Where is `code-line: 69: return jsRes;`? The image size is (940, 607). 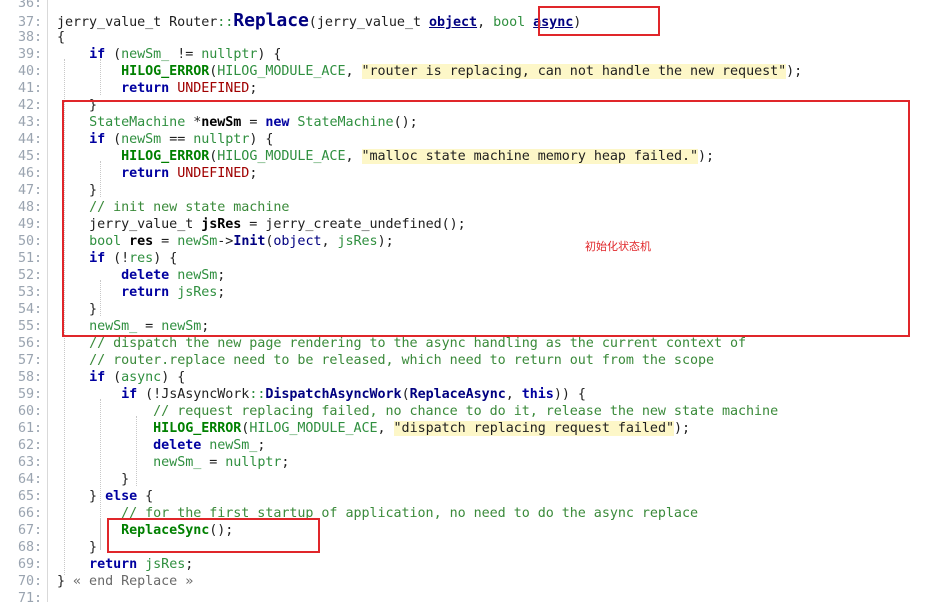
code-line: 69: return jsRes; is located at coordinates (96, 564).